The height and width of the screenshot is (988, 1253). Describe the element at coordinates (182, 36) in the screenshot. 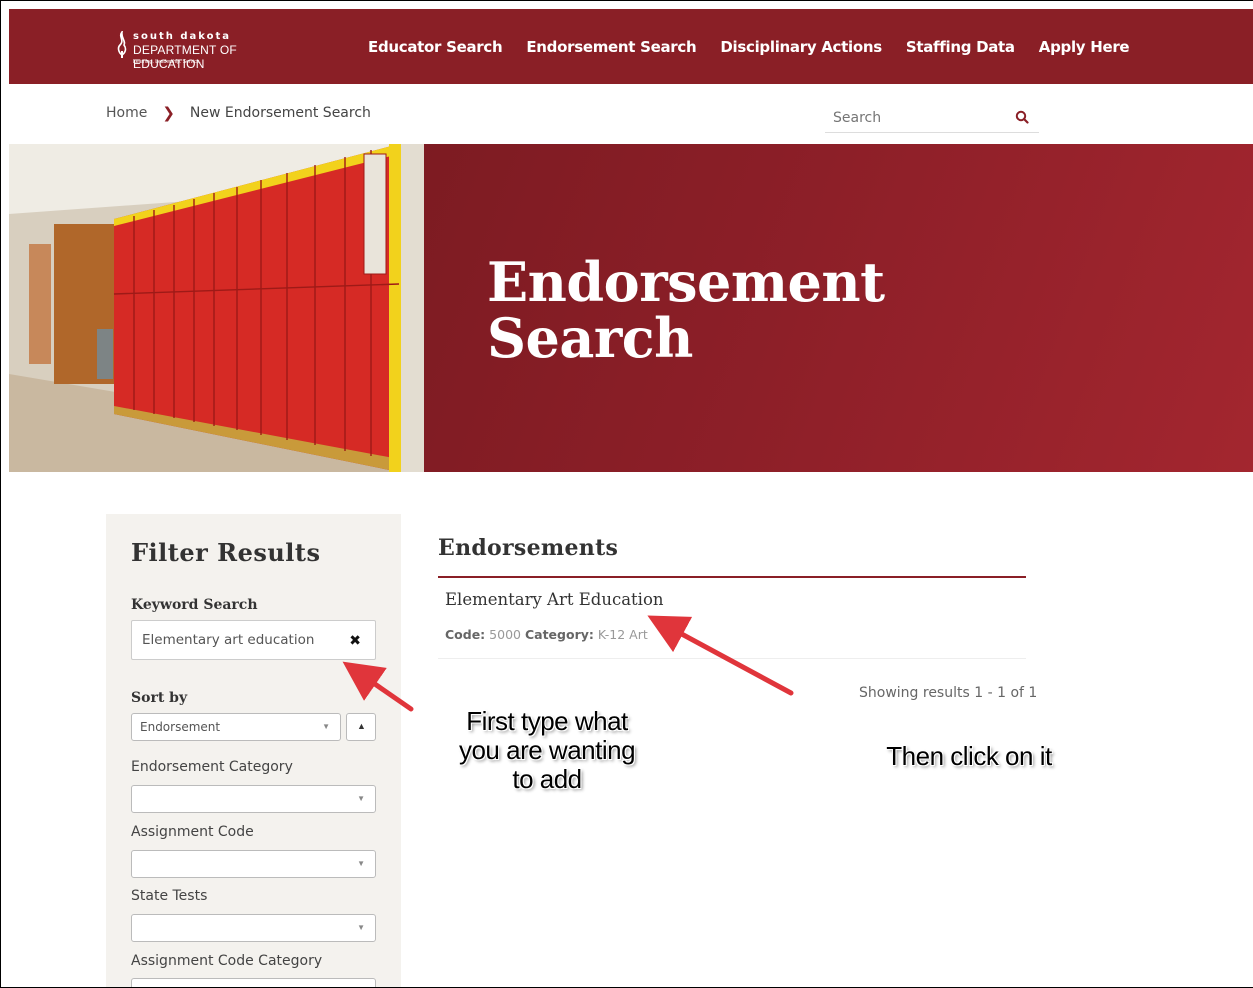

I see `logo-line-1: south dakota` at that location.